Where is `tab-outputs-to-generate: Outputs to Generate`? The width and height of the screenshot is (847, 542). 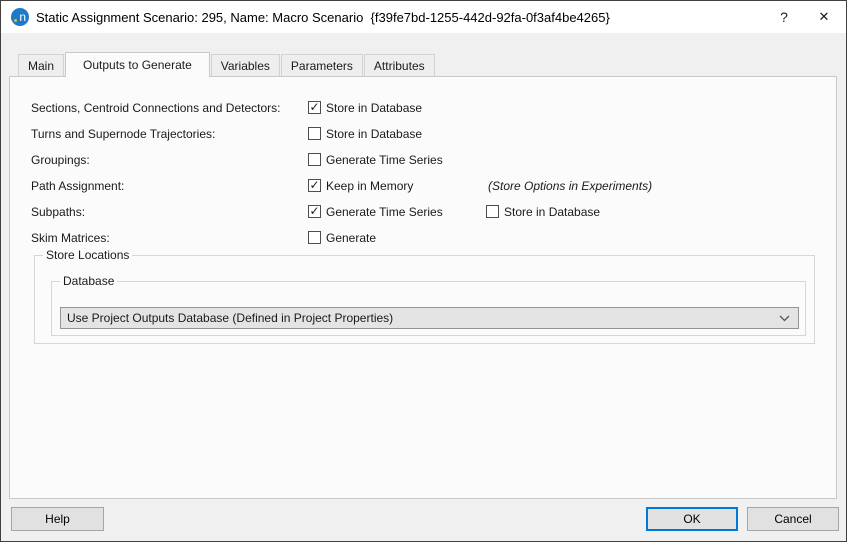
tab-outputs-to-generate: Outputs to Generate is located at coordinates (137, 64).